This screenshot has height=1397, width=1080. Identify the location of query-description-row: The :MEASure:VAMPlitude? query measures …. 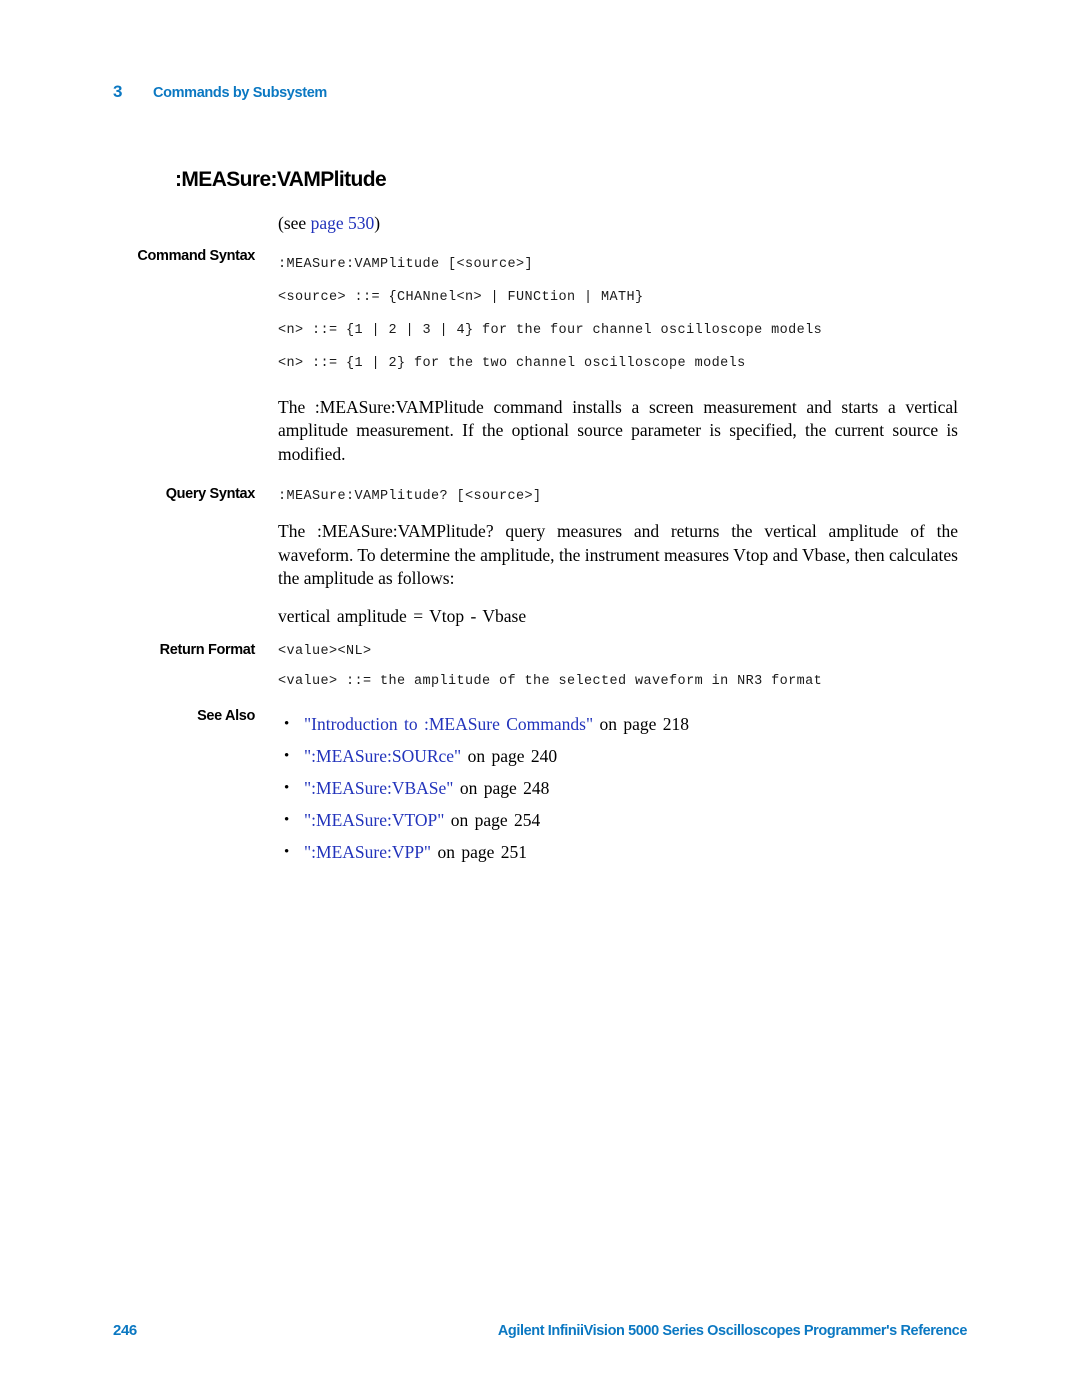
(540, 555).